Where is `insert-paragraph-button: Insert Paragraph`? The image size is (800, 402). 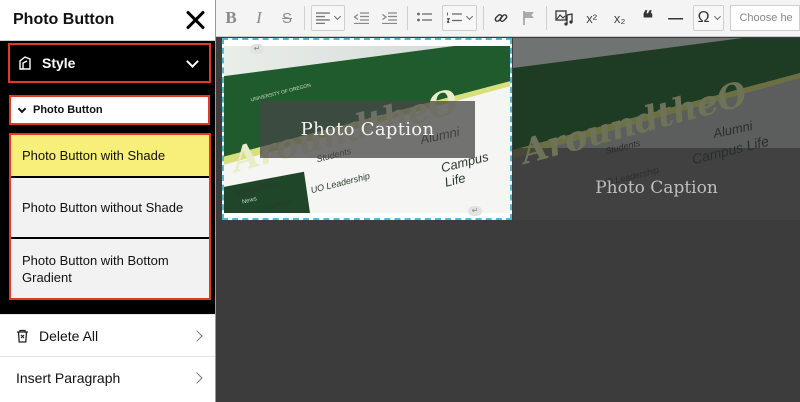
insert-paragraph-button: Insert Paragraph is located at coordinates (107, 377).